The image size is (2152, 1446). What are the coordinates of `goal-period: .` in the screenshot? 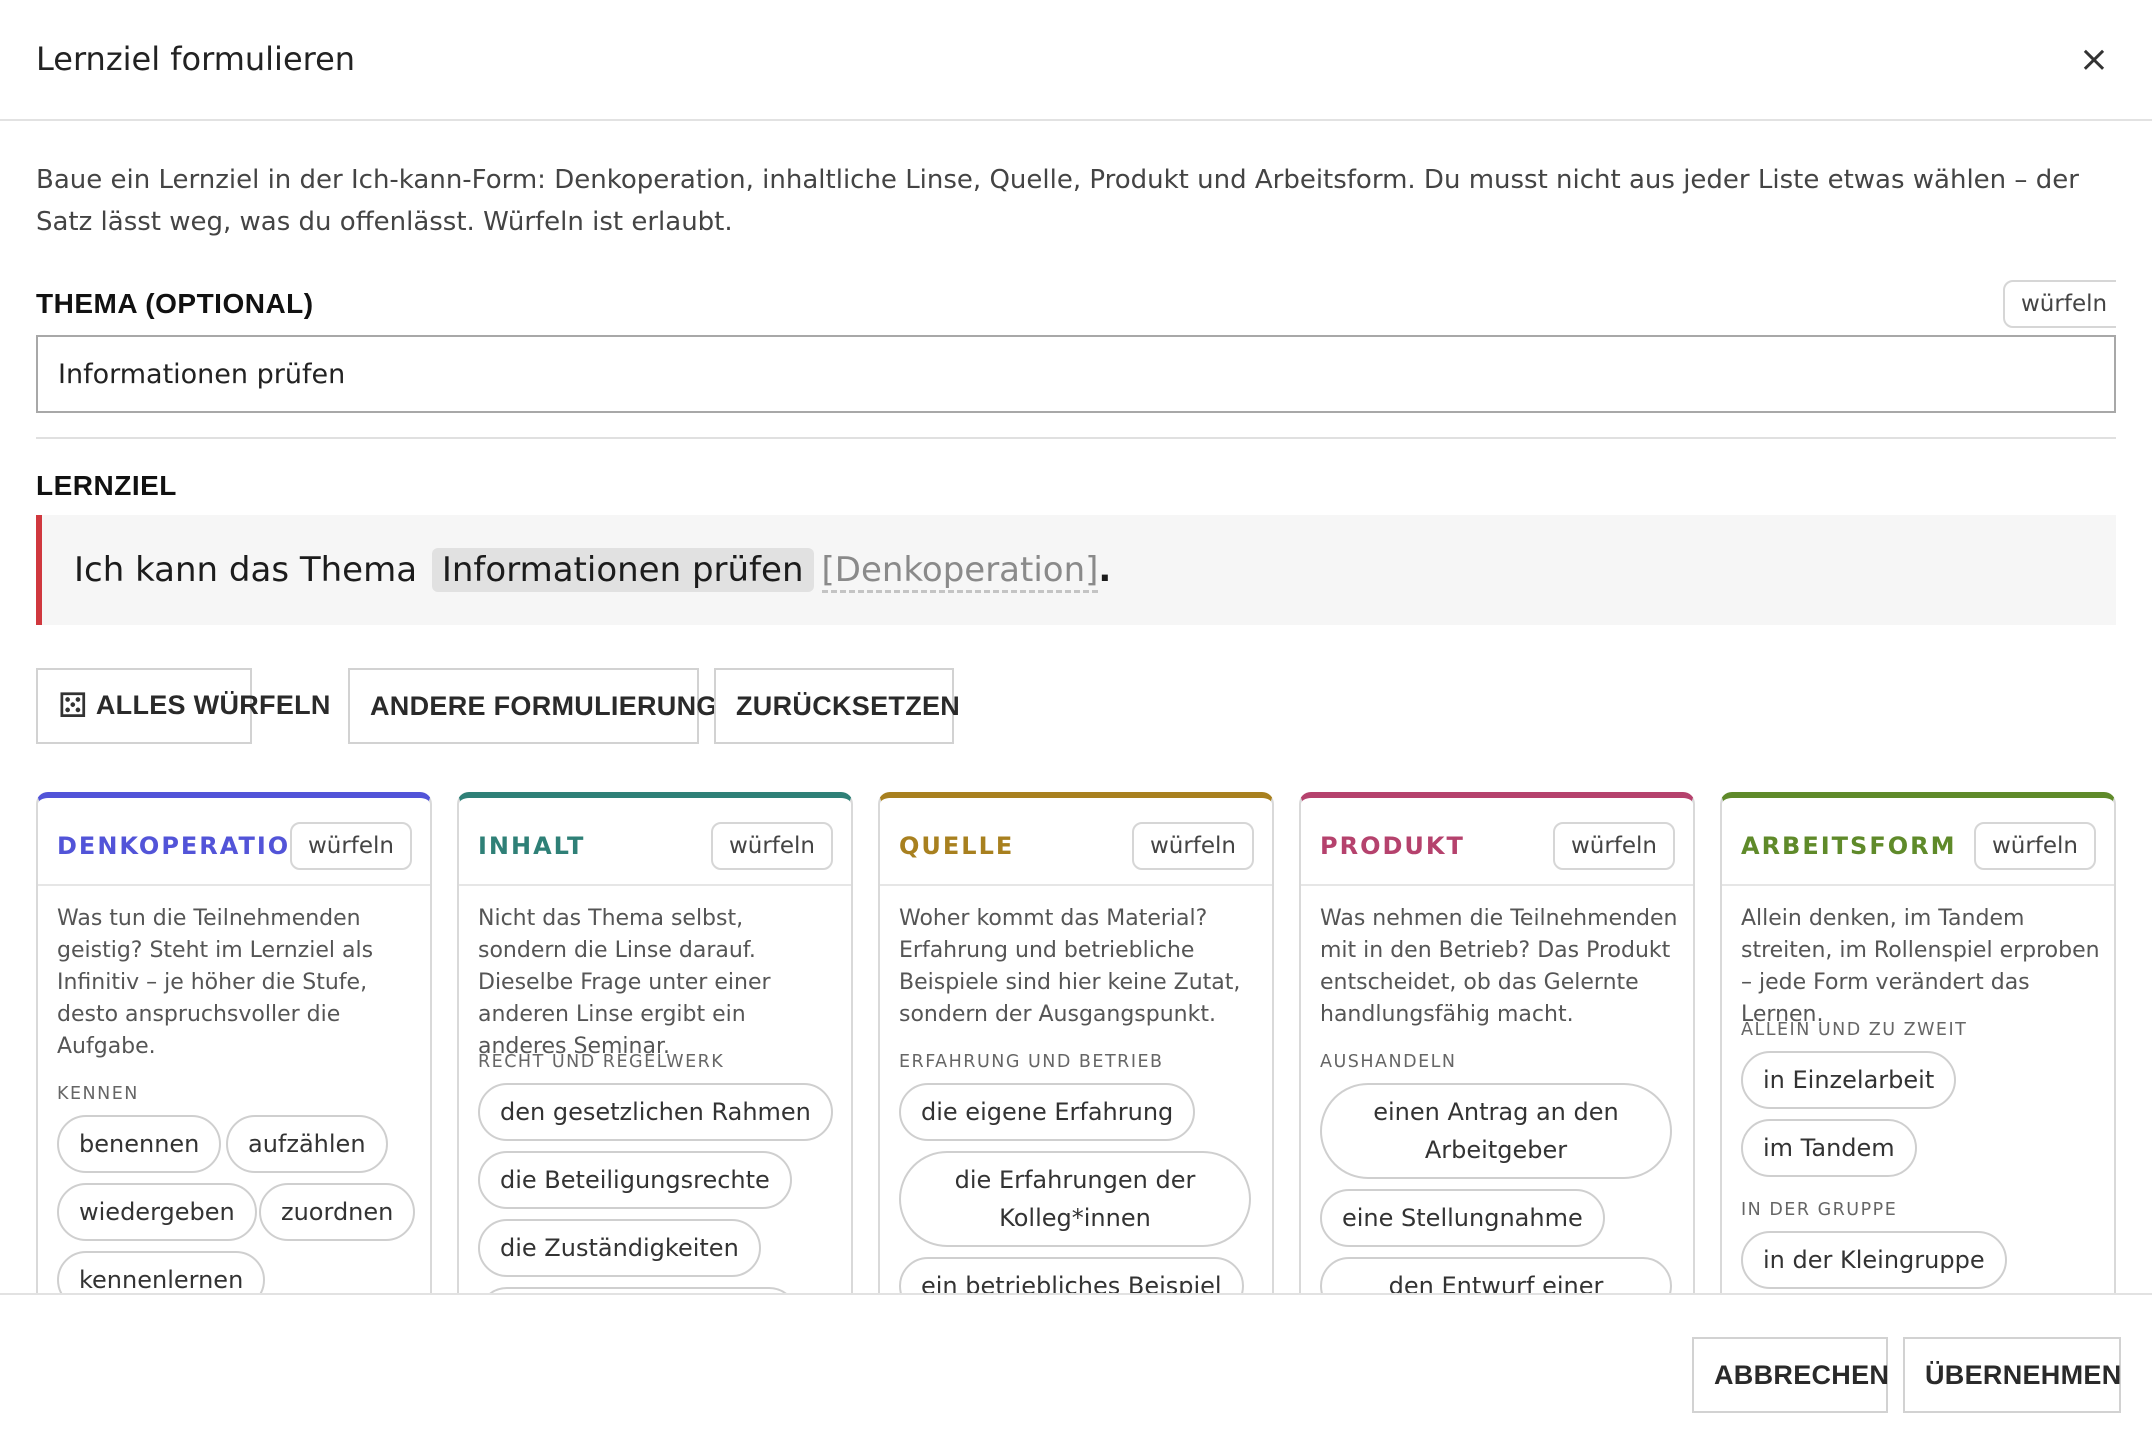 It's located at (1105, 570).